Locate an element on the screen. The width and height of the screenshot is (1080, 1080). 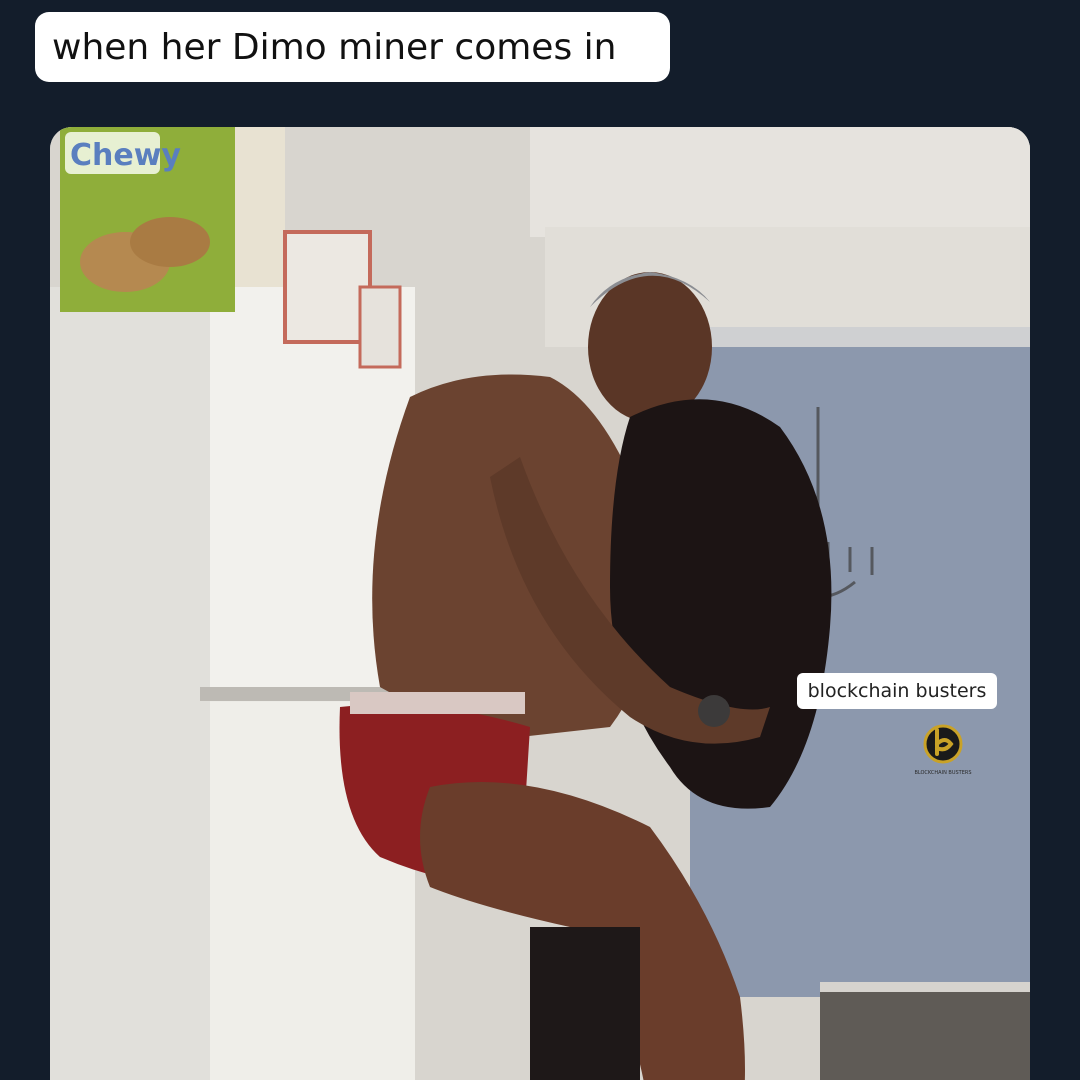
floor is located at coordinates (925, 1033).